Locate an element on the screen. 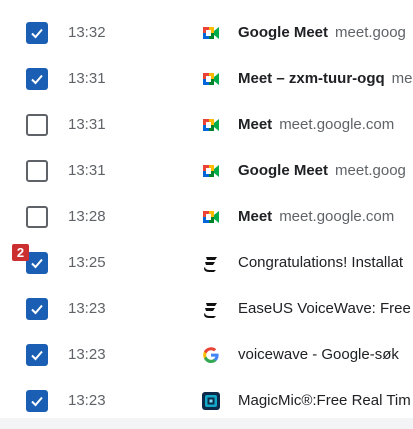  page-title: EaseUS VoiceWave: Free F is located at coordinates (325, 308).